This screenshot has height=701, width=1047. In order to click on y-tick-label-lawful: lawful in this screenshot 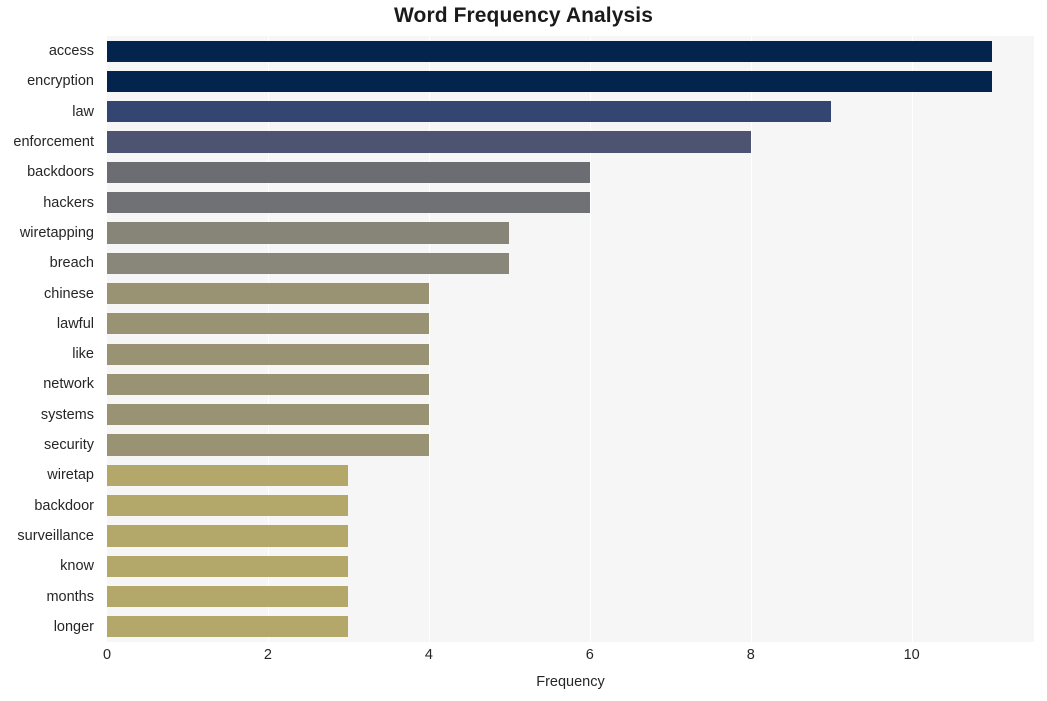, I will do `click(75, 323)`.